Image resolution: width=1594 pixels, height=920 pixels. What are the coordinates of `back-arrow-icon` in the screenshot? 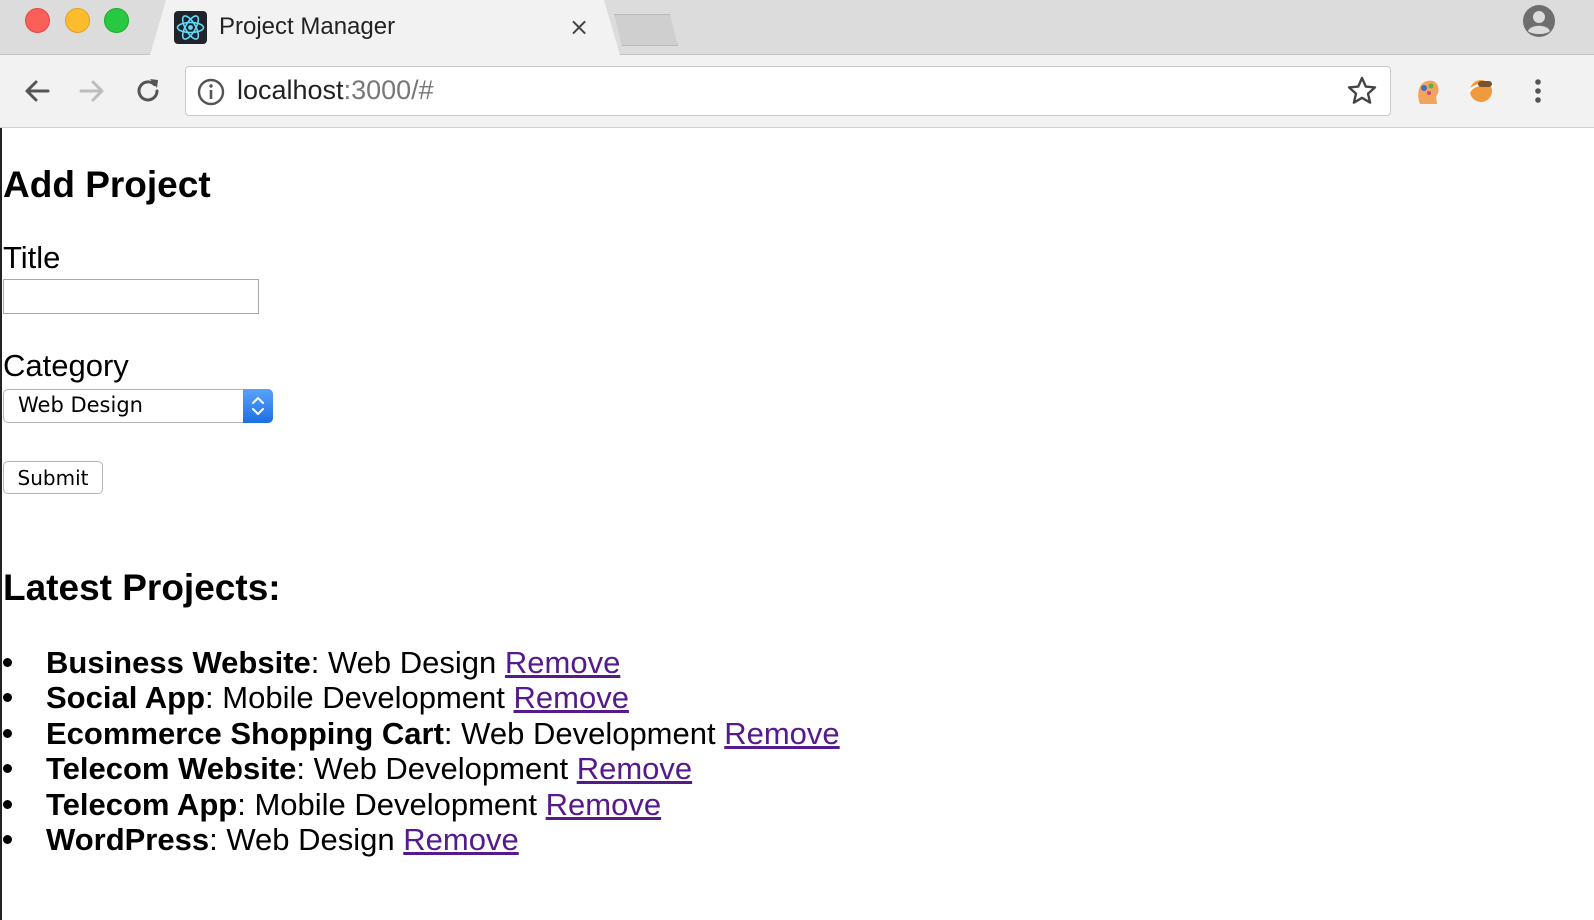 It's located at (37, 91).